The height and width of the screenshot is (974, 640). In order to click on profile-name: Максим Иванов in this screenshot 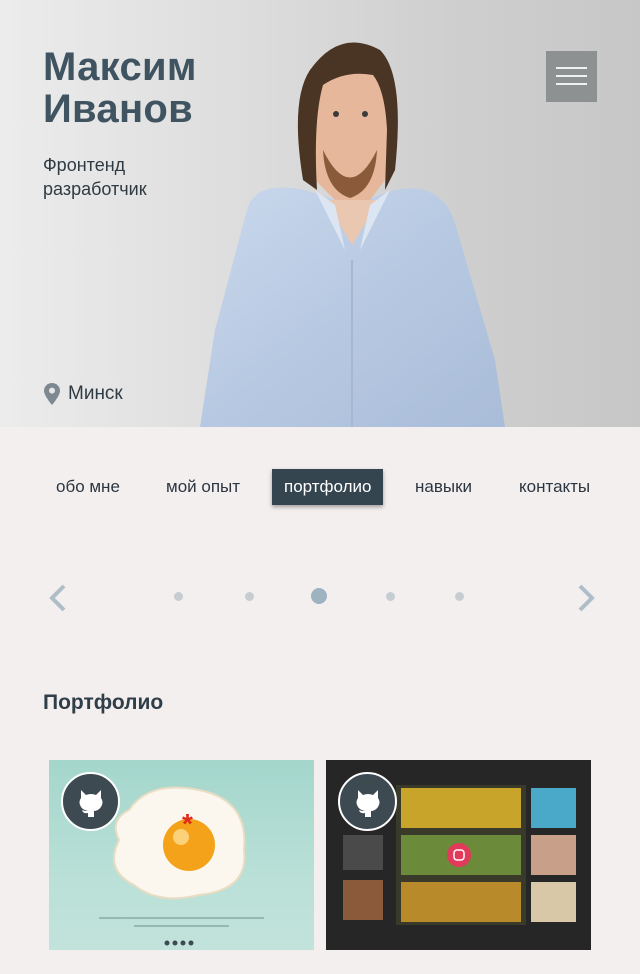, I will do `click(120, 88)`.